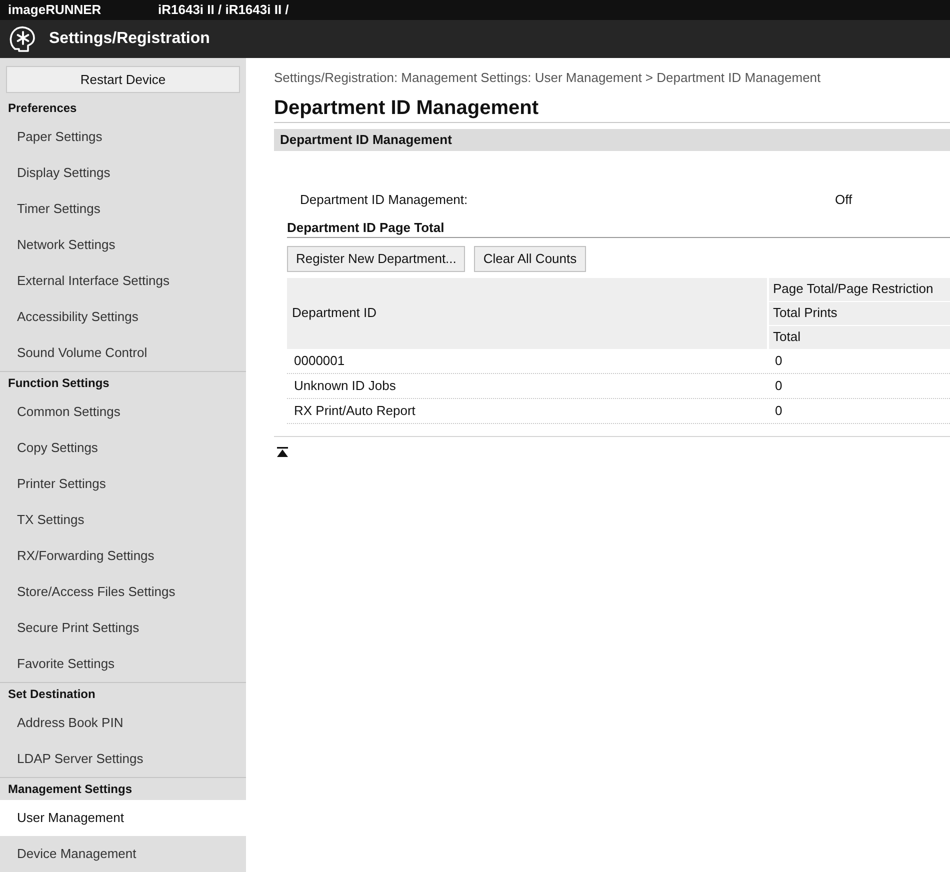 The height and width of the screenshot is (872, 950). What do you see at coordinates (123, 592) in the screenshot?
I see `sidebar-item: Store/Access Files Settings` at bounding box center [123, 592].